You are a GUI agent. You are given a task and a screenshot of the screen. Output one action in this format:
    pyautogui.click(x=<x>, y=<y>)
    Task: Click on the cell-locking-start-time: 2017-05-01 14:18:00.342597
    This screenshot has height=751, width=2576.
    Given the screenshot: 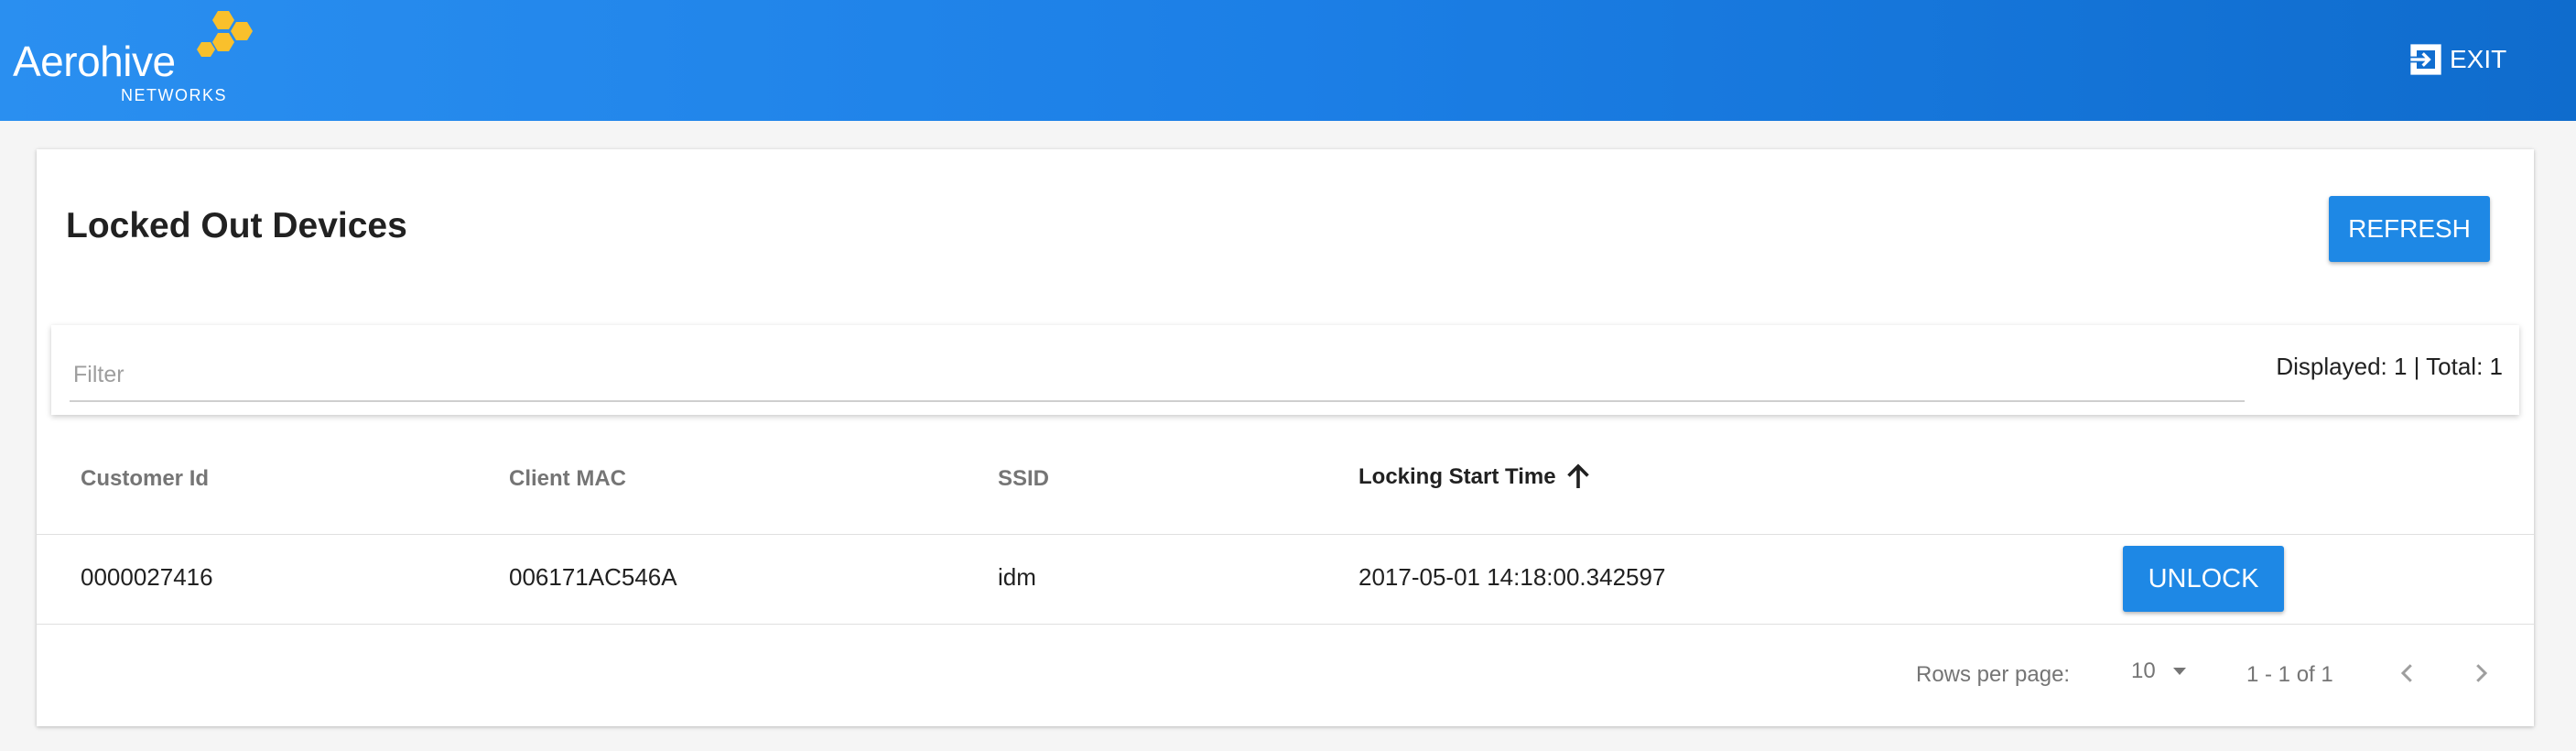 What is the action you would take?
    pyautogui.click(x=1512, y=577)
    